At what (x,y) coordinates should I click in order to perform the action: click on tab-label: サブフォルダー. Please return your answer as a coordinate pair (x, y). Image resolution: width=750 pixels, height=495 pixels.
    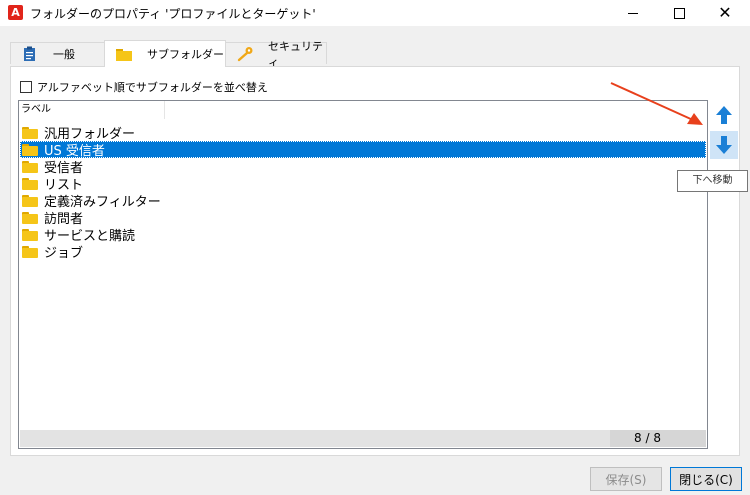
    Looking at the image, I should click on (185, 54).